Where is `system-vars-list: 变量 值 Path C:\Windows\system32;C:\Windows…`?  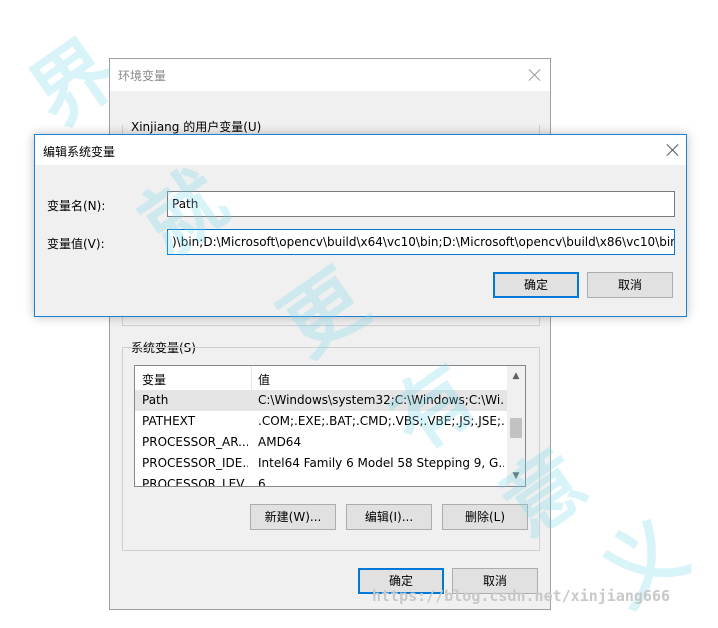
system-vars-list: 变量 值 Path C:\Windows\system32;C:\Windows… is located at coordinates (330, 426).